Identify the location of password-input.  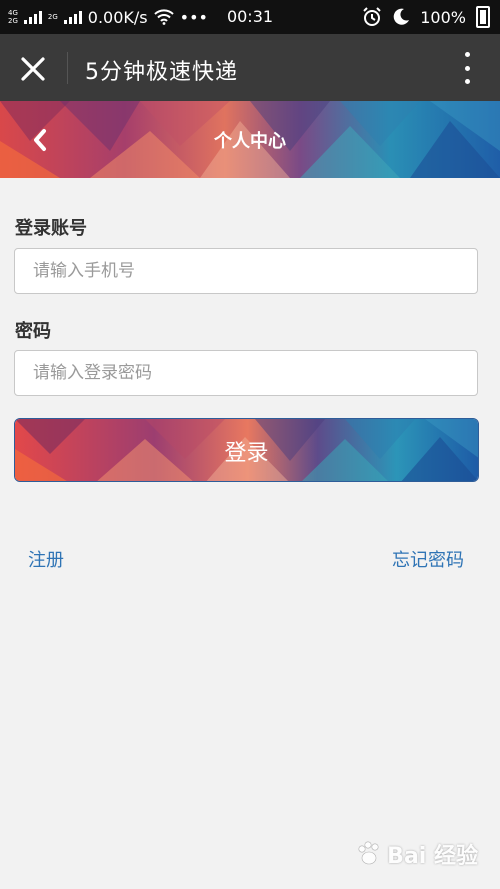
(246, 373).